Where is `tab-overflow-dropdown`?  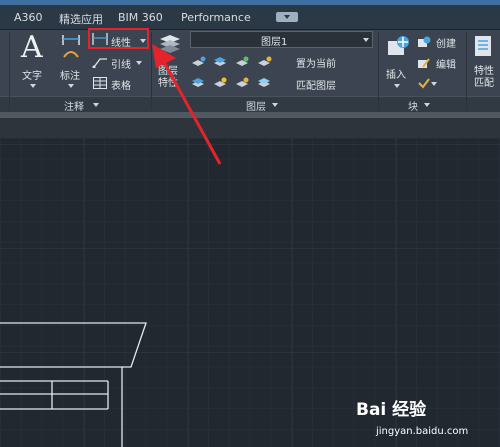 tab-overflow-dropdown is located at coordinates (287, 17).